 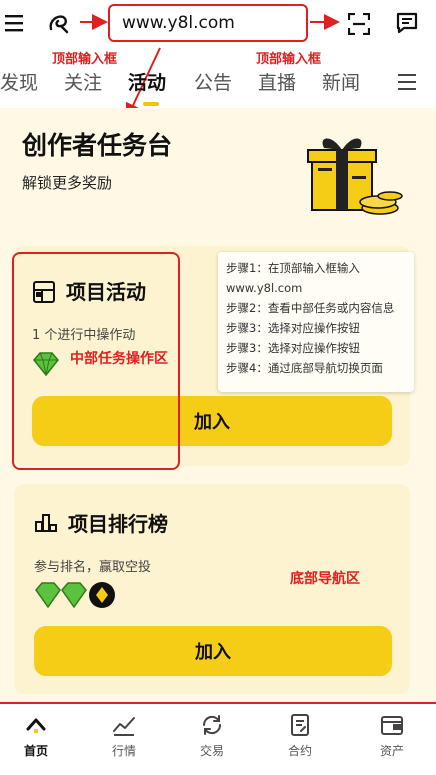 What do you see at coordinates (212, 736) in the screenshot?
I see `nav-trade: 交易` at bounding box center [212, 736].